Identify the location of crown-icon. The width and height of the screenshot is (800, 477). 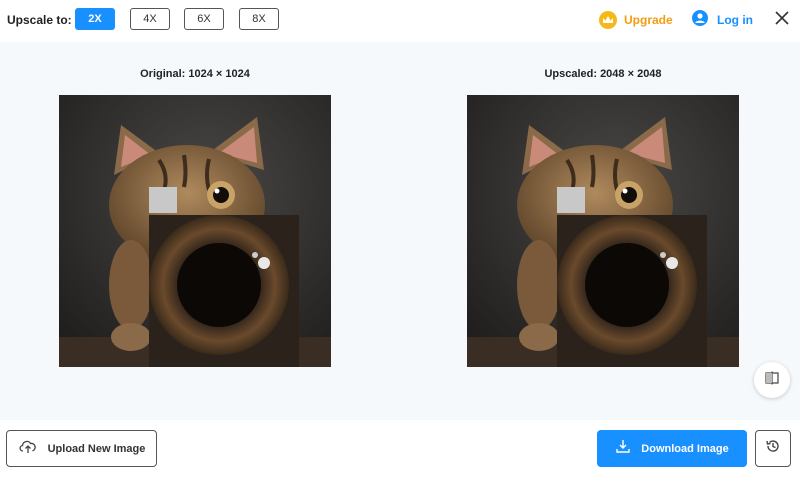
(608, 20).